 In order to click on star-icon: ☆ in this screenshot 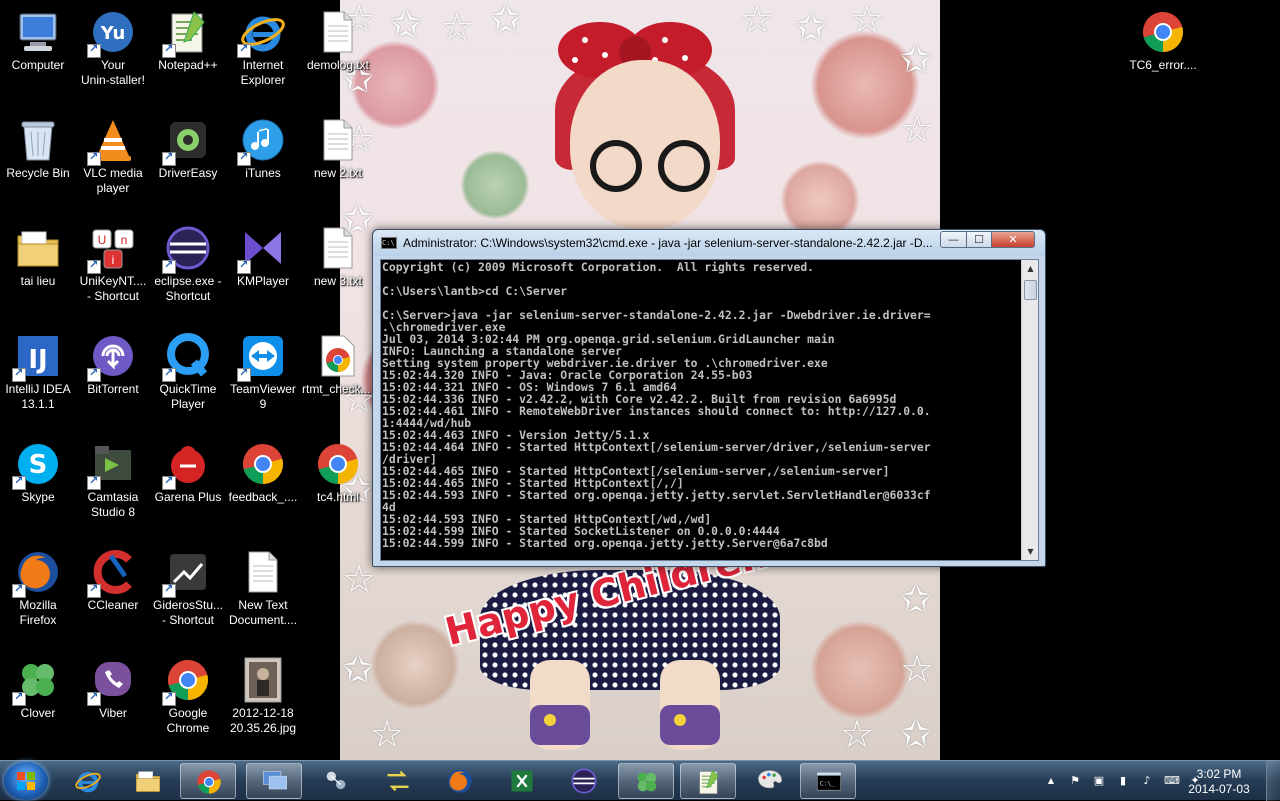, I will do `click(359, 579)`.